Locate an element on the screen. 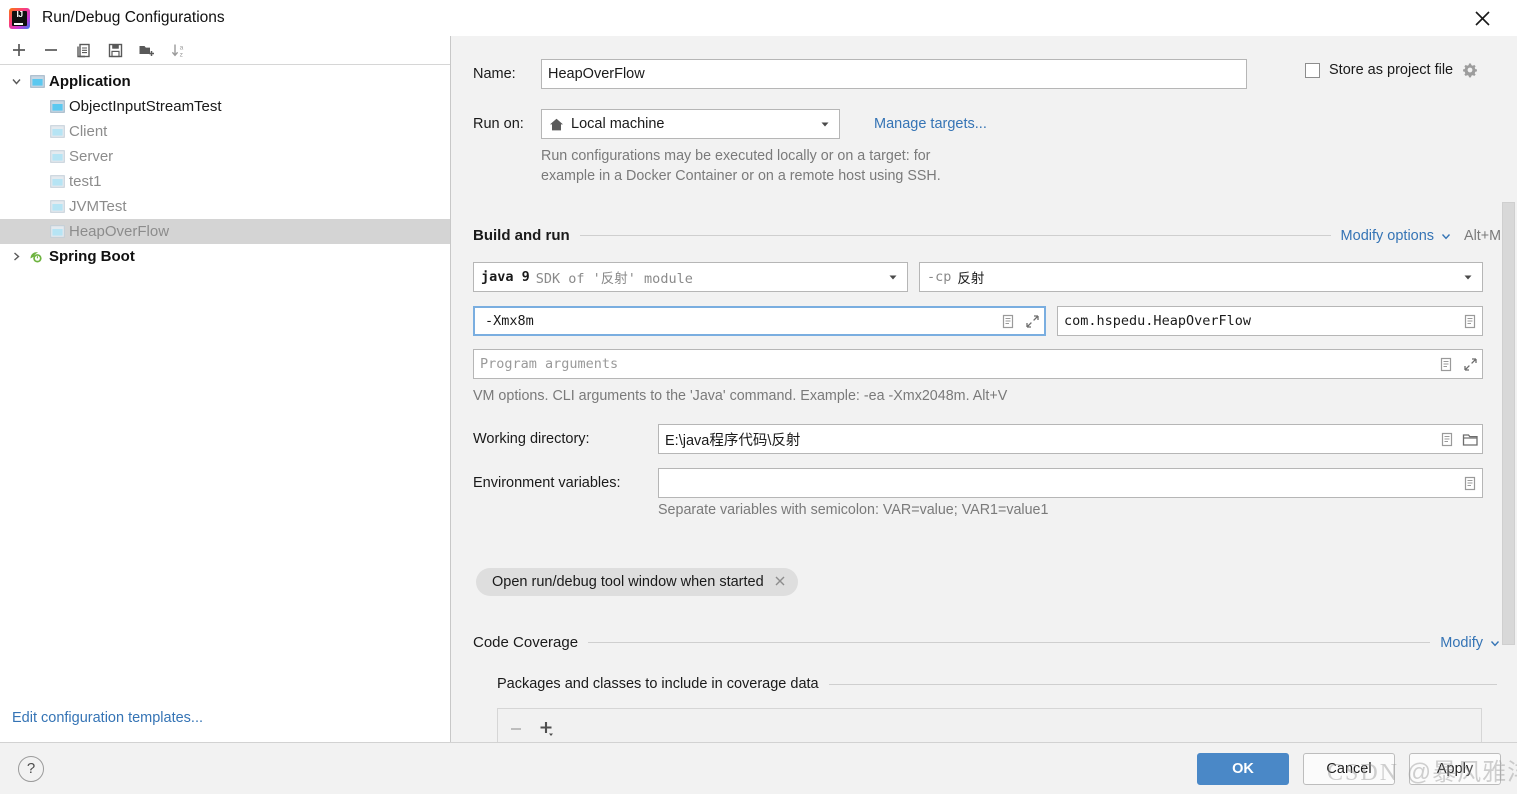  jdk-select: java 9 SDK of '反射' module is located at coordinates (690, 277).